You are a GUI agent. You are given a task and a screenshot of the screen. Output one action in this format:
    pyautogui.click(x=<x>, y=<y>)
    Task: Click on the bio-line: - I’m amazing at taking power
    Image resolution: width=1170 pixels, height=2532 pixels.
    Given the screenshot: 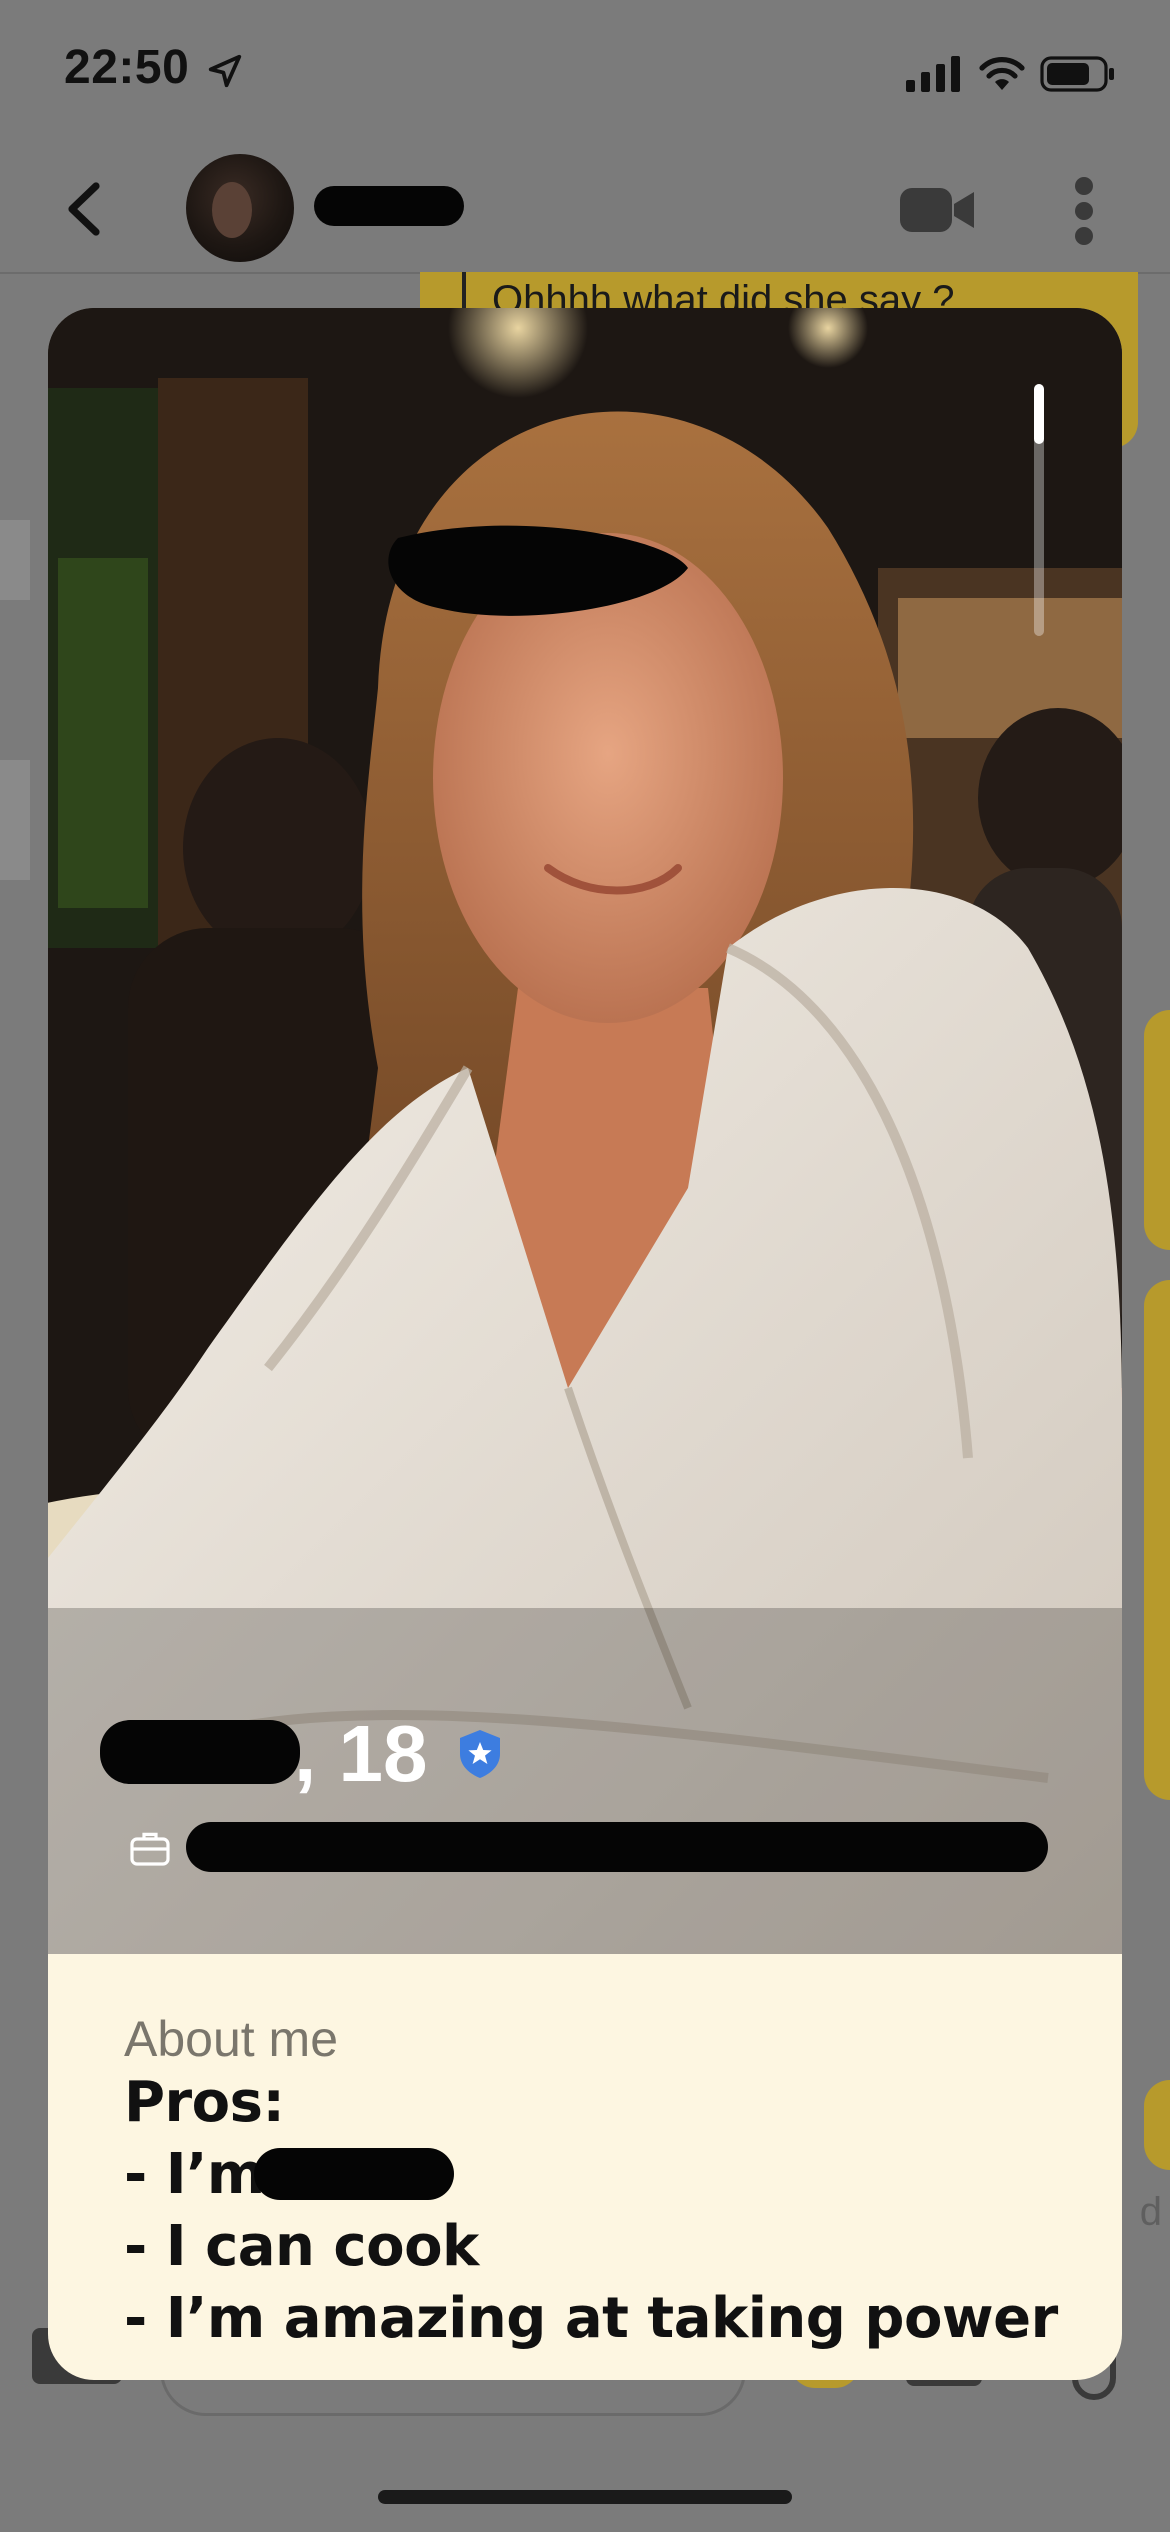 What is the action you would take?
    pyautogui.click(x=591, y=2318)
    